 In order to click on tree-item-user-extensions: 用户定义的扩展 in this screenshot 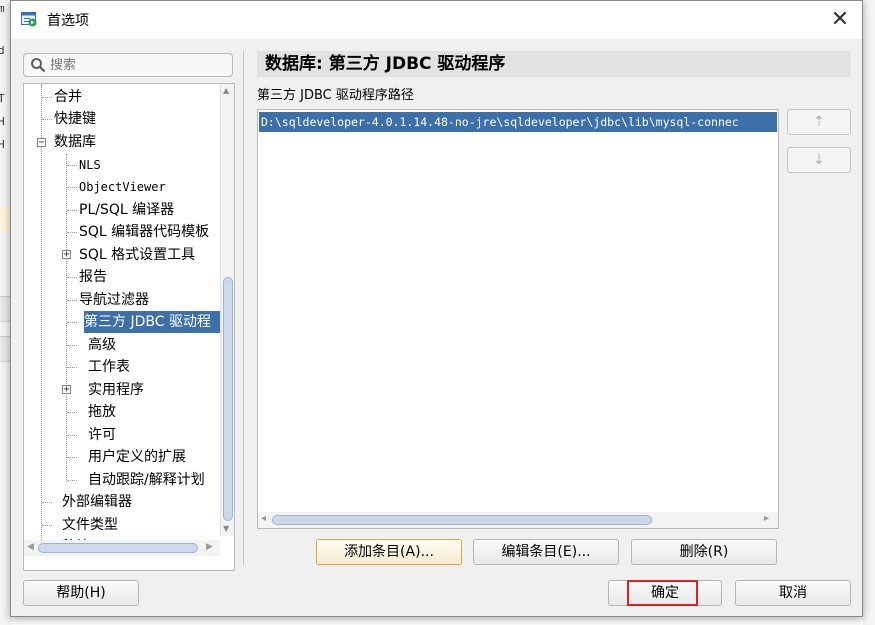, I will do `click(137, 457)`.